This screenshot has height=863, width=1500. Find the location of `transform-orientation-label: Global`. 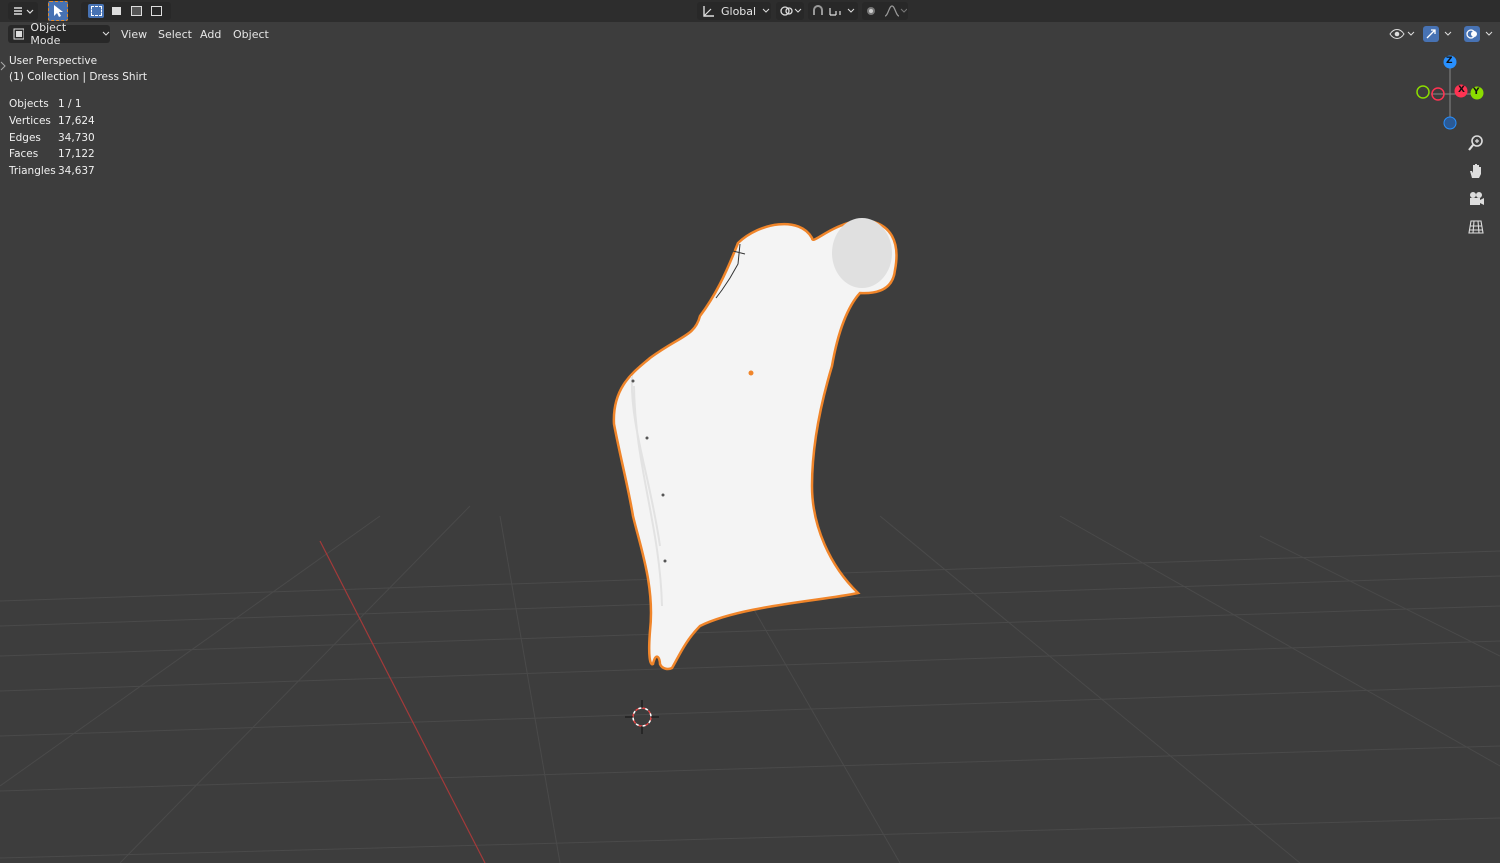

transform-orientation-label: Global is located at coordinates (739, 11).